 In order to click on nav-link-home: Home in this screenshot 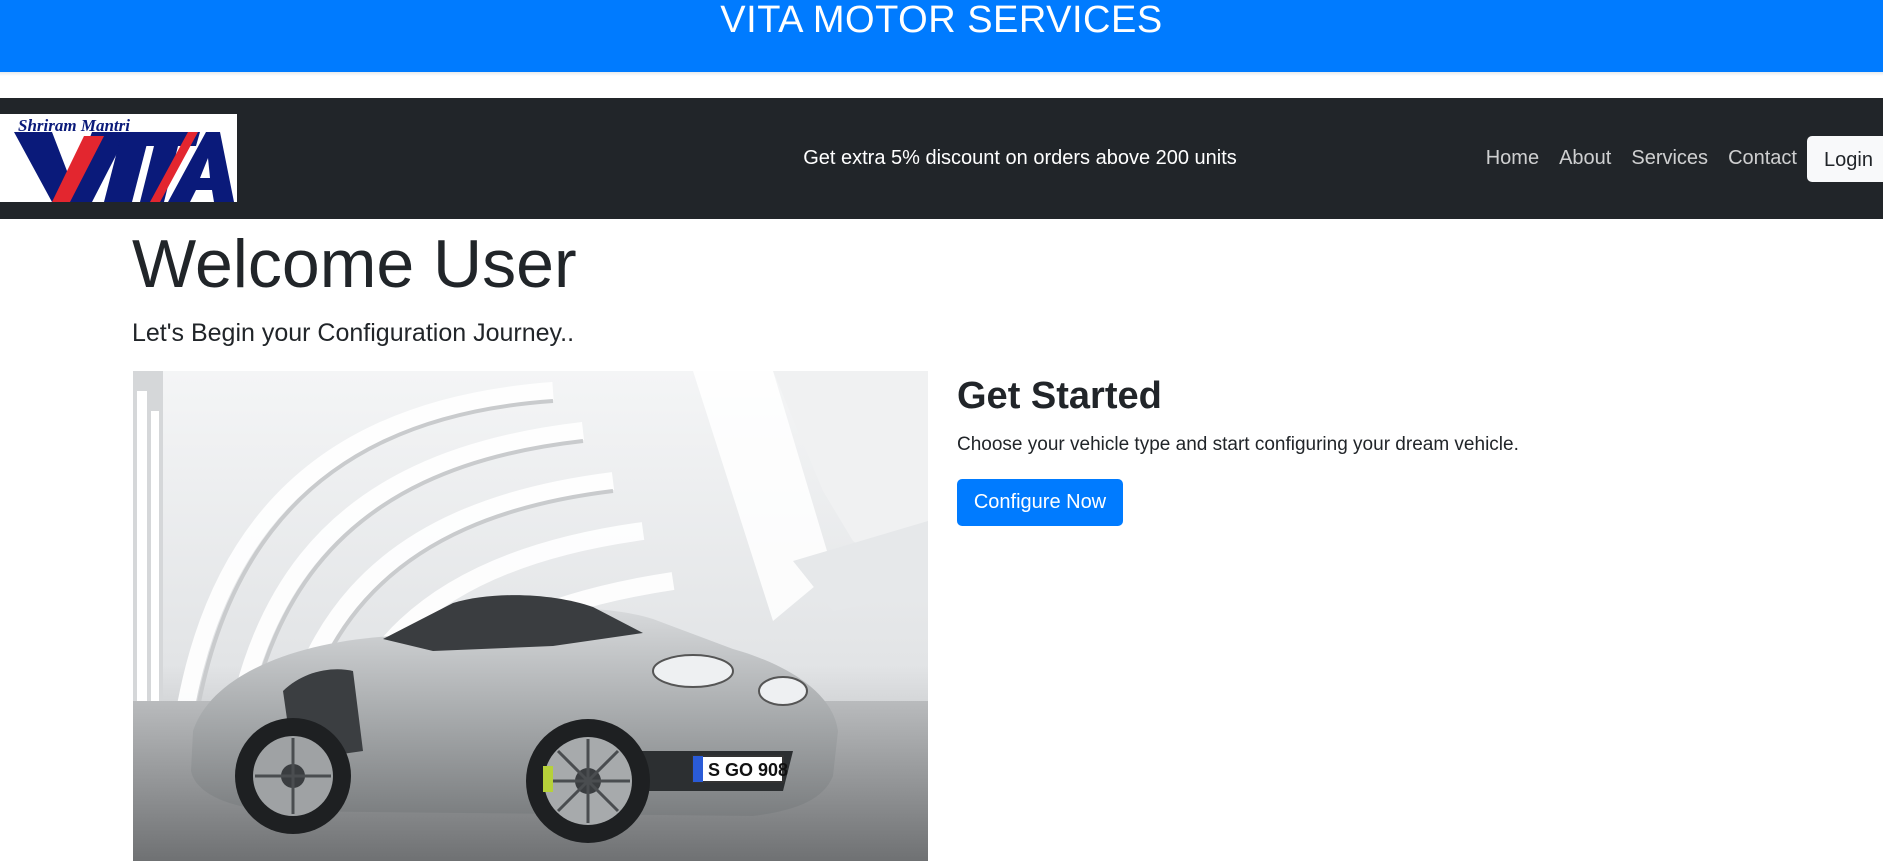, I will do `click(1512, 158)`.